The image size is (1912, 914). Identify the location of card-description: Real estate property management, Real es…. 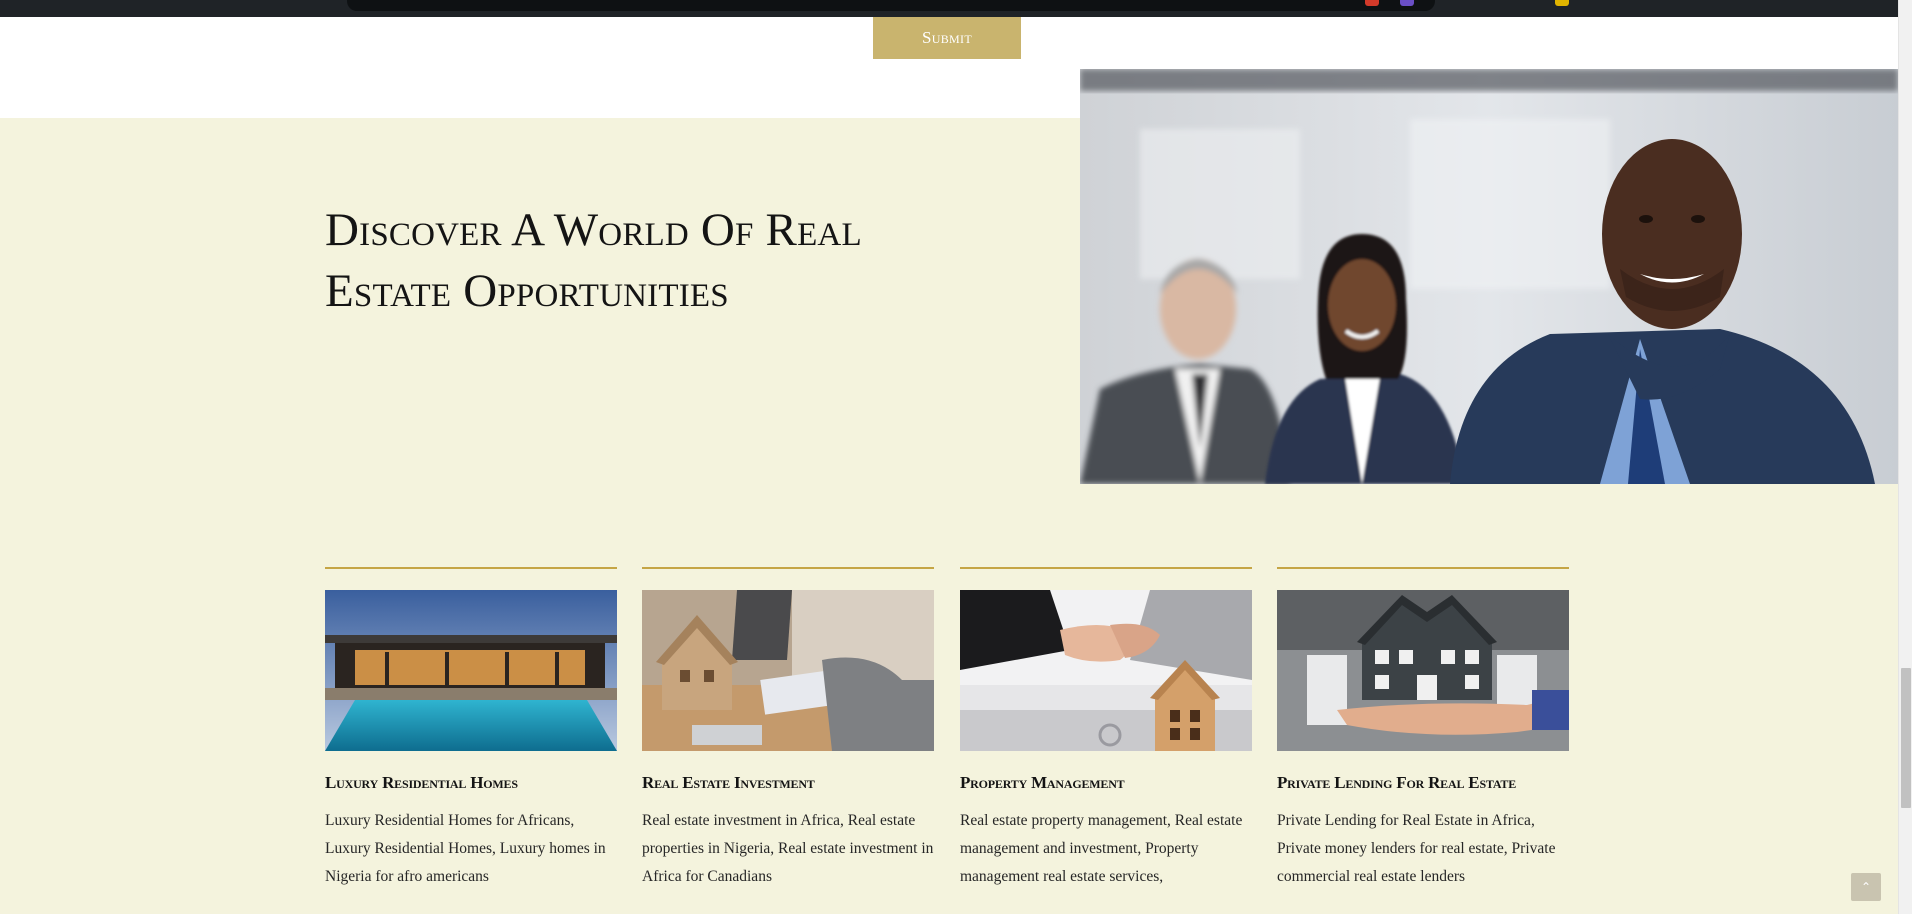
(1101, 848).